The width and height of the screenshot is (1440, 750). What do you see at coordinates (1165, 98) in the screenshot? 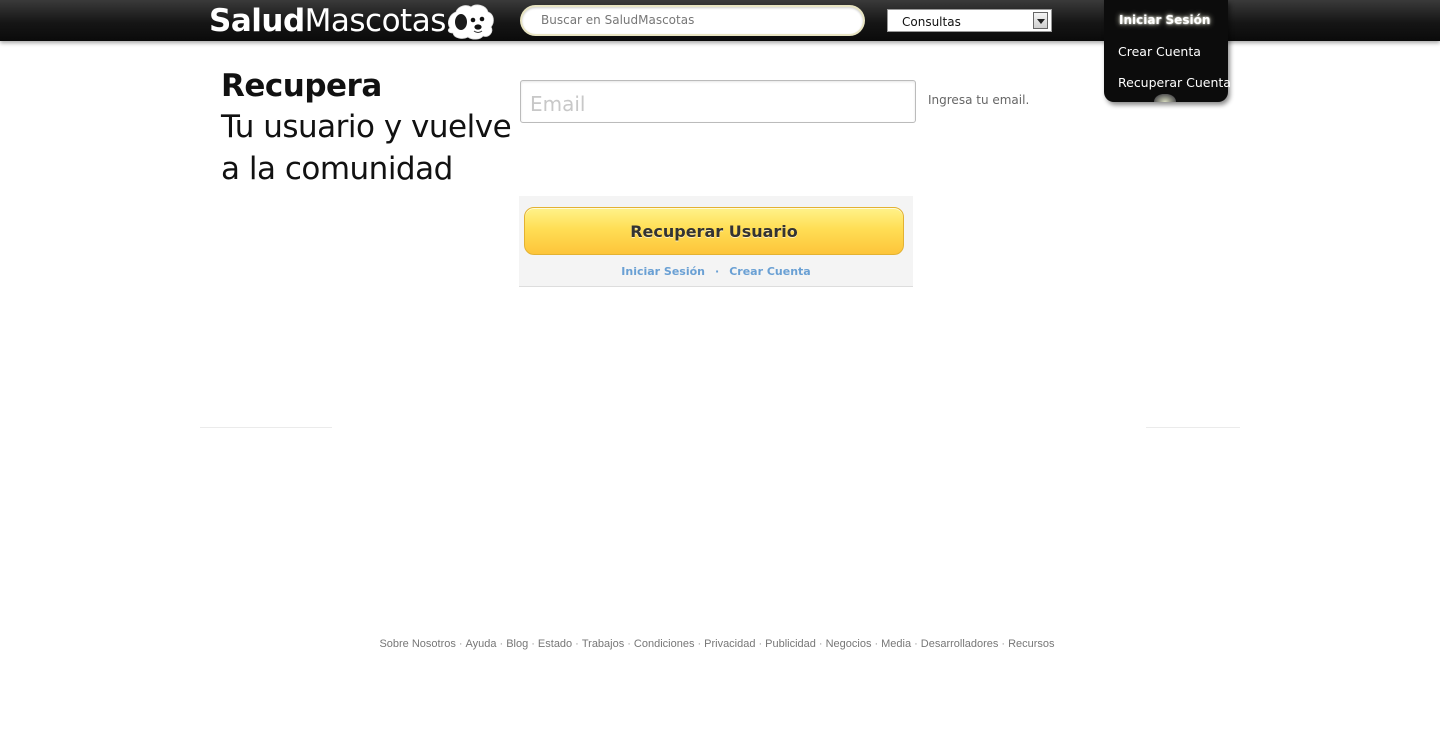
I see `menu-indicator-icon` at bounding box center [1165, 98].